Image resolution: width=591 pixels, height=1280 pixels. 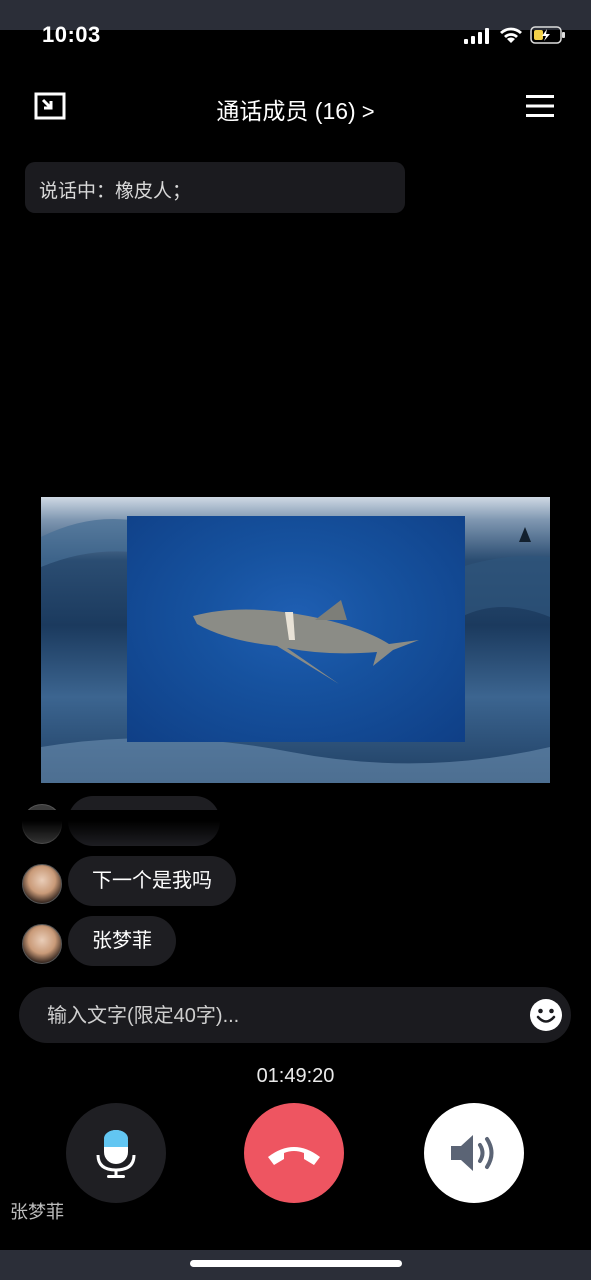 I want to click on message-input-bar, so click(x=295, y=1016).